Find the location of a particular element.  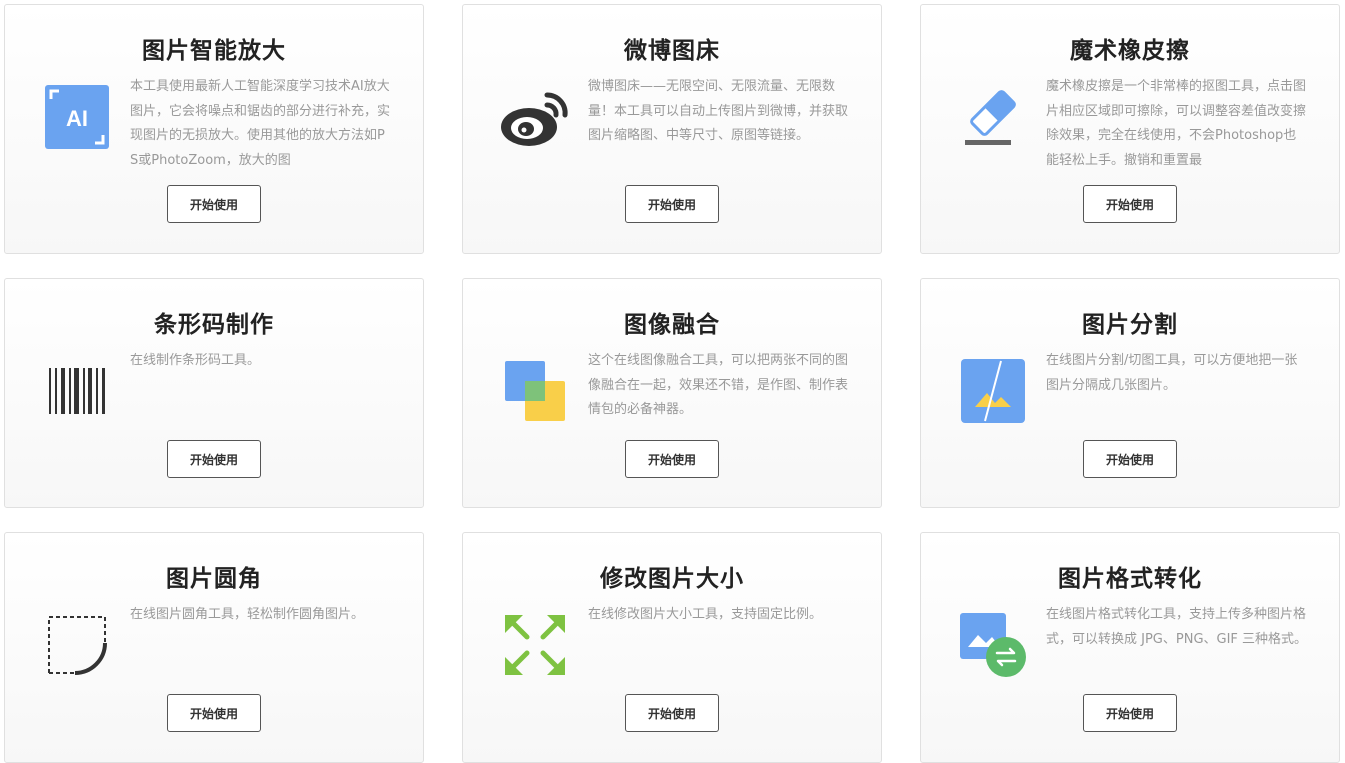

tool-card-image-split: 图片分割 在线图片分割/切图工具，可以方便地把一张图片分隔成几张图片。 开始使用 is located at coordinates (1130, 393).